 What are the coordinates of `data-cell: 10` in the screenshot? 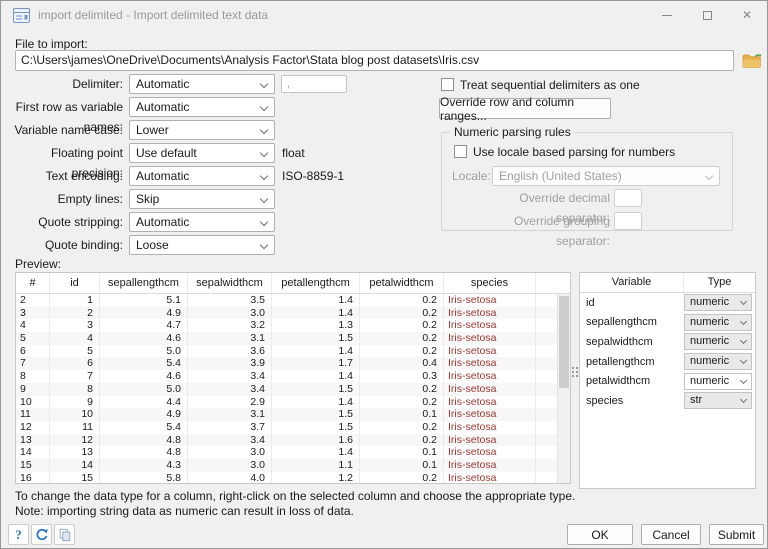 It's located at (33, 402).